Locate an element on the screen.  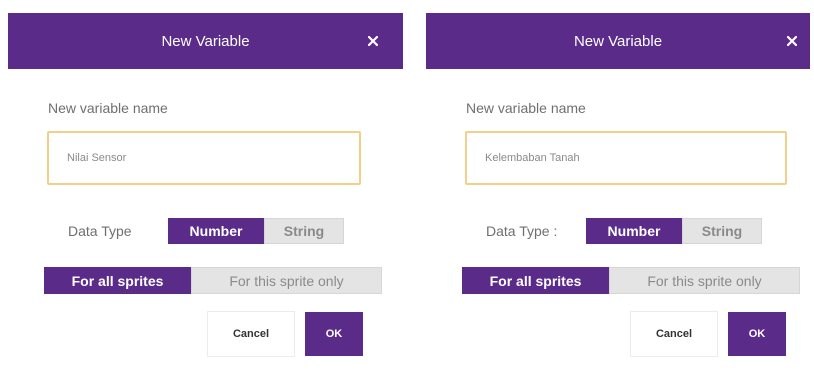
data-type-row: Data Type : Number String is located at coordinates (624, 231).